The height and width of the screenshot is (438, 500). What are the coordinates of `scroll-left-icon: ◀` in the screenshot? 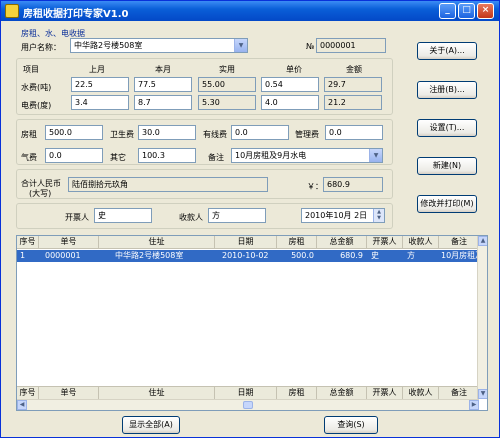 It's located at (22, 405).